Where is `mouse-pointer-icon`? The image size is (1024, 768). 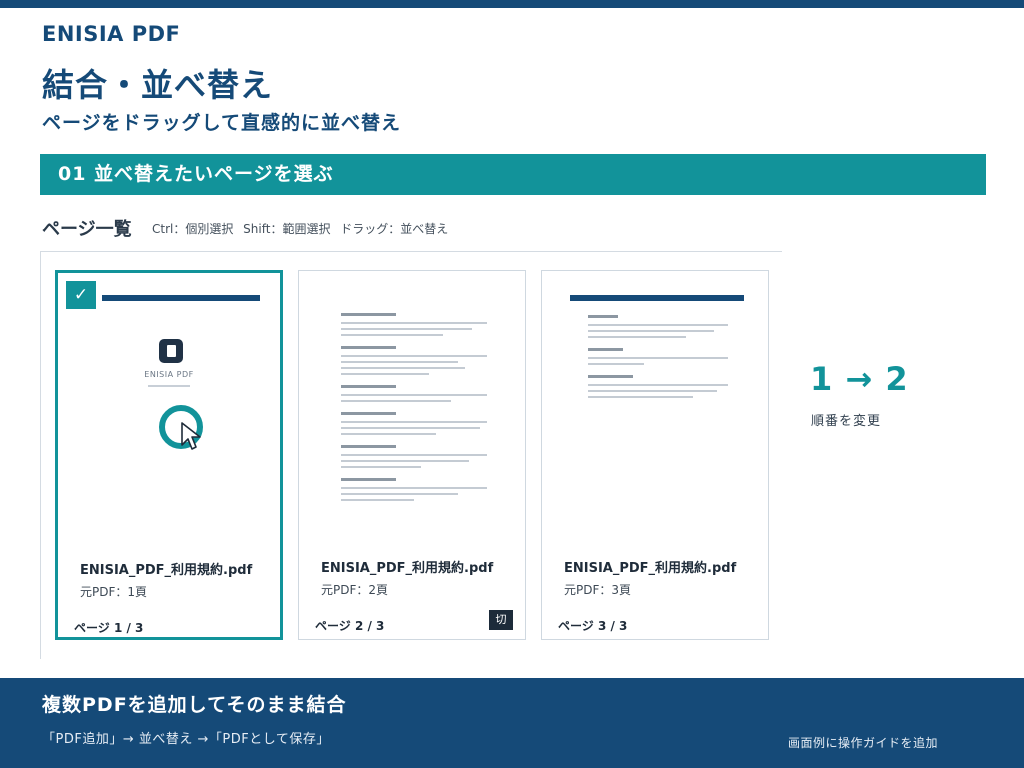
mouse-pointer-icon is located at coordinates (191, 436).